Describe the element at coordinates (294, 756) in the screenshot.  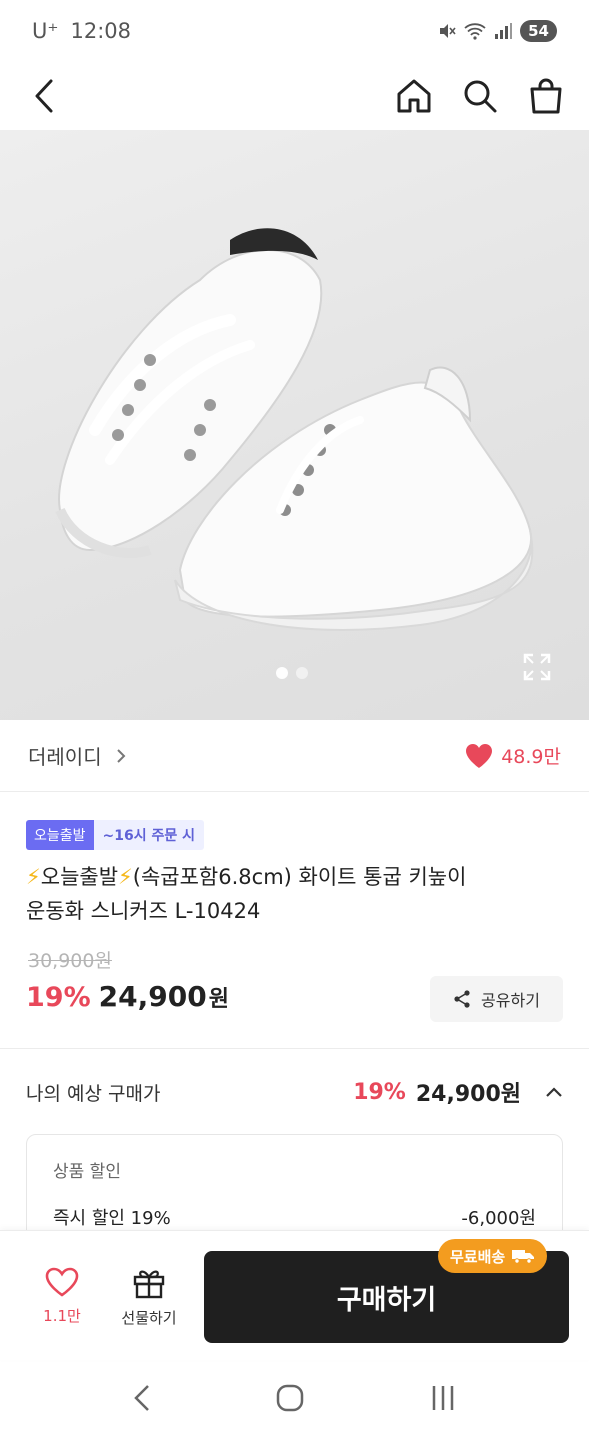
I see `brand-row: 더레이디 48.9만` at that location.